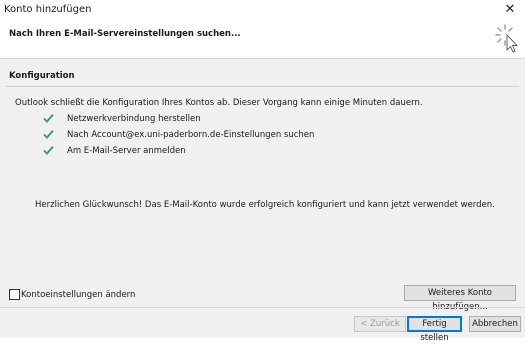 The height and width of the screenshot is (345, 525). Describe the element at coordinates (78, 295) in the screenshot. I see `change-settings-label: Kontoeinstellungen ändern` at that location.